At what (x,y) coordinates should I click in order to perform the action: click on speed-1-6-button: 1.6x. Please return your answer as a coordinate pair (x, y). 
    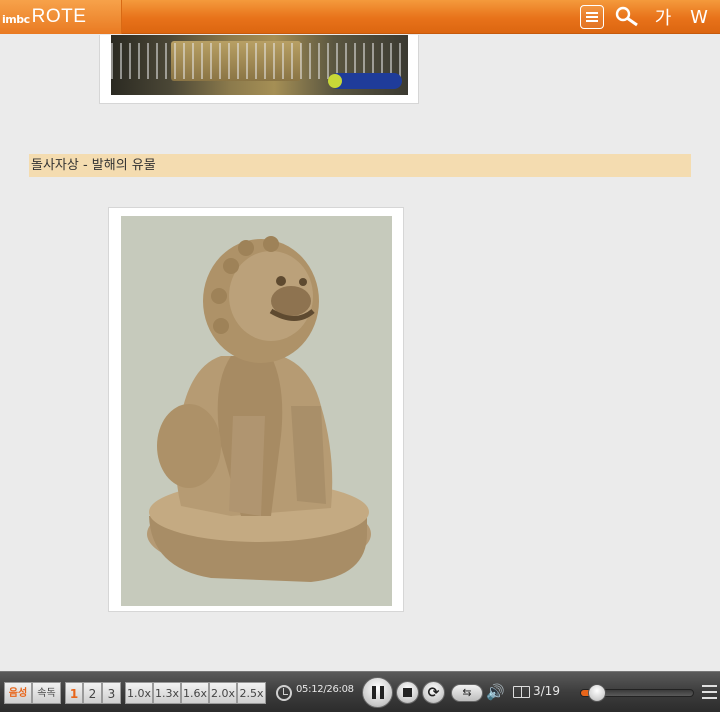
    Looking at the image, I should click on (195, 693).